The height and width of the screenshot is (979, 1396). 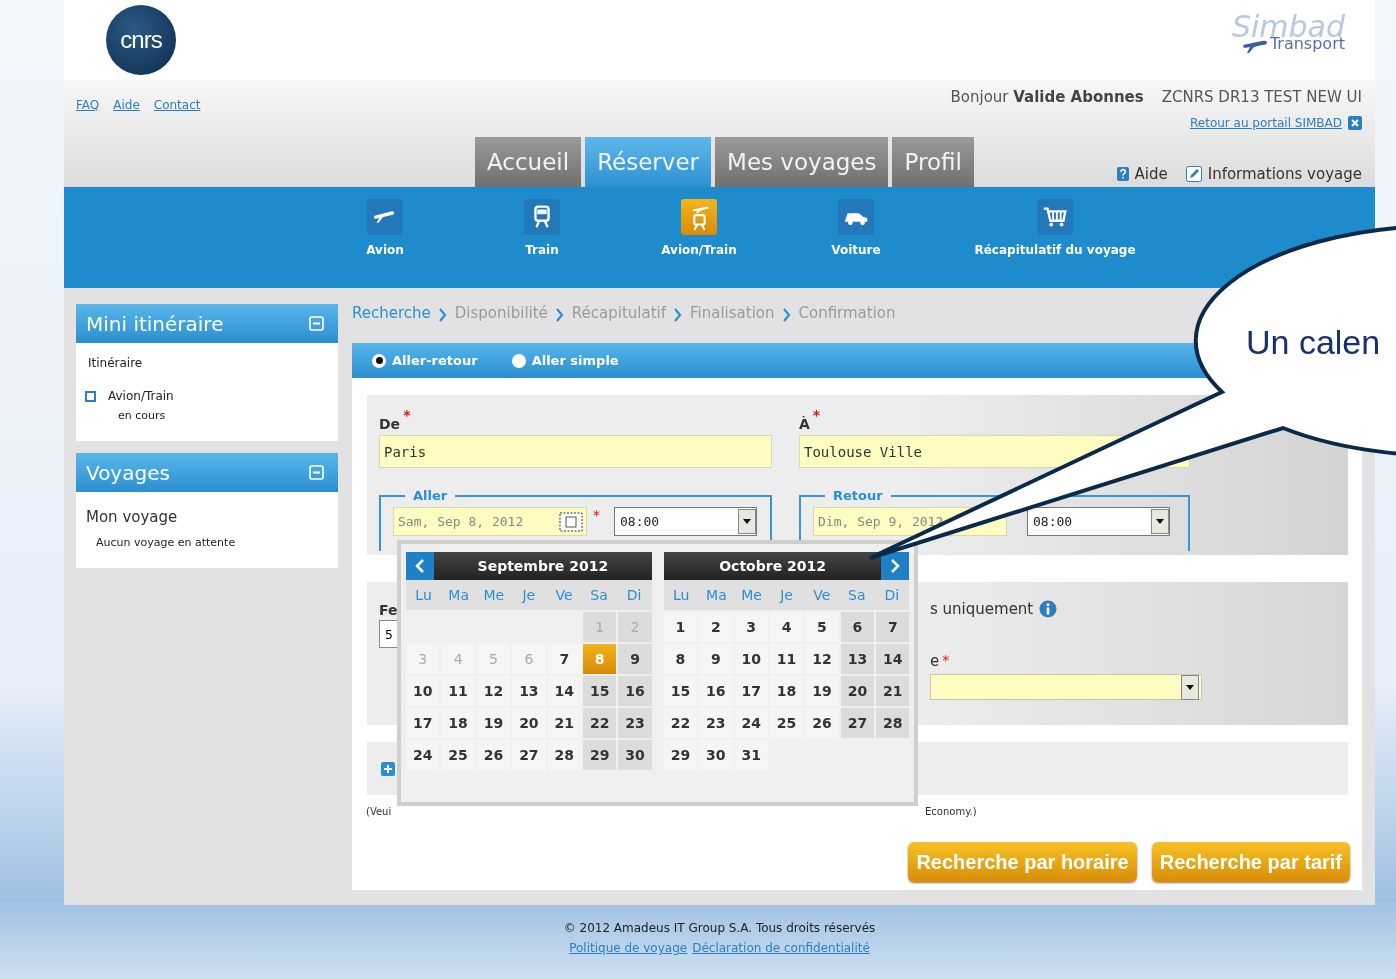 What do you see at coordinates (822, 627) in the screenshot?
I see `calendar-day: 5` at bounding box center [822, 627].